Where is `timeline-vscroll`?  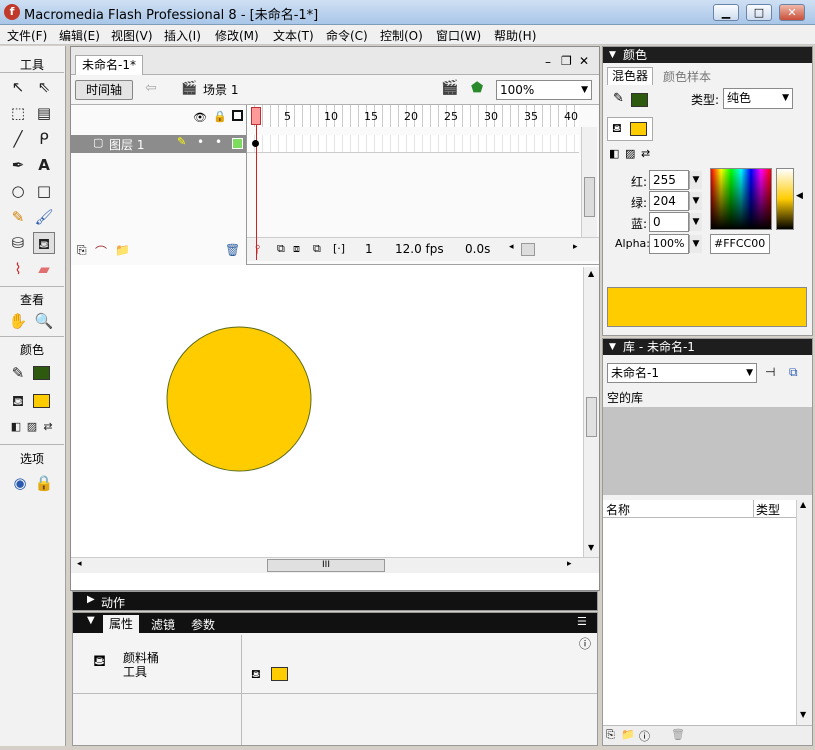
timeline-vscroll is located at coordinates (589, 182).